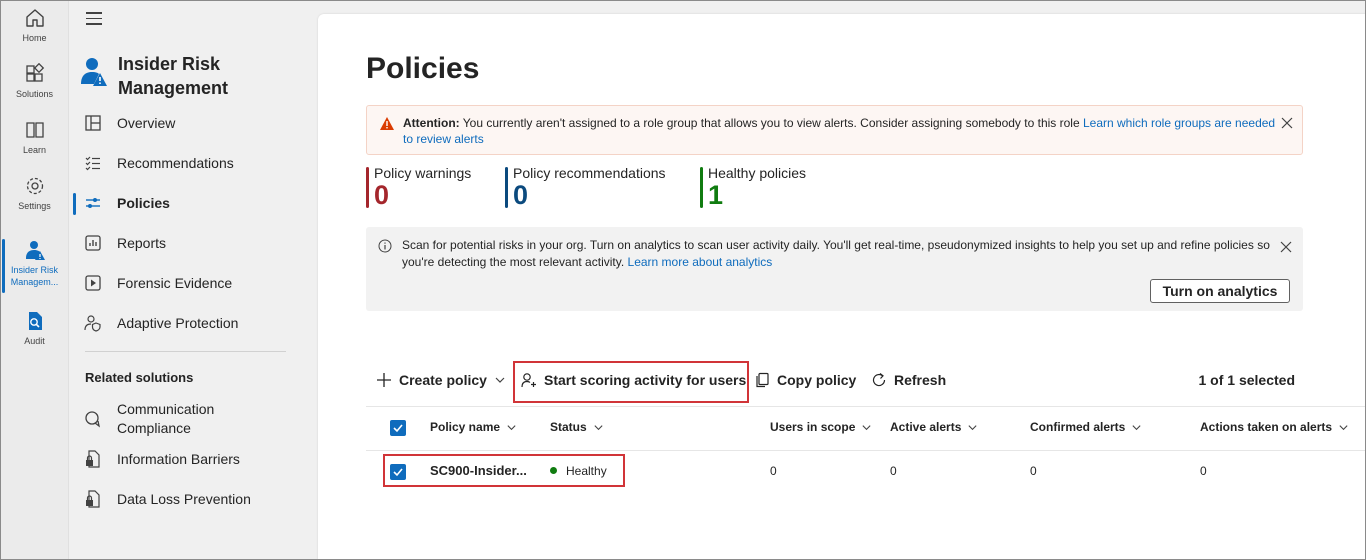 This screenshot has height=560, width=1366. I want to click on column-header-actions-taken: Actions taken on alerts, so click(1274, 427).